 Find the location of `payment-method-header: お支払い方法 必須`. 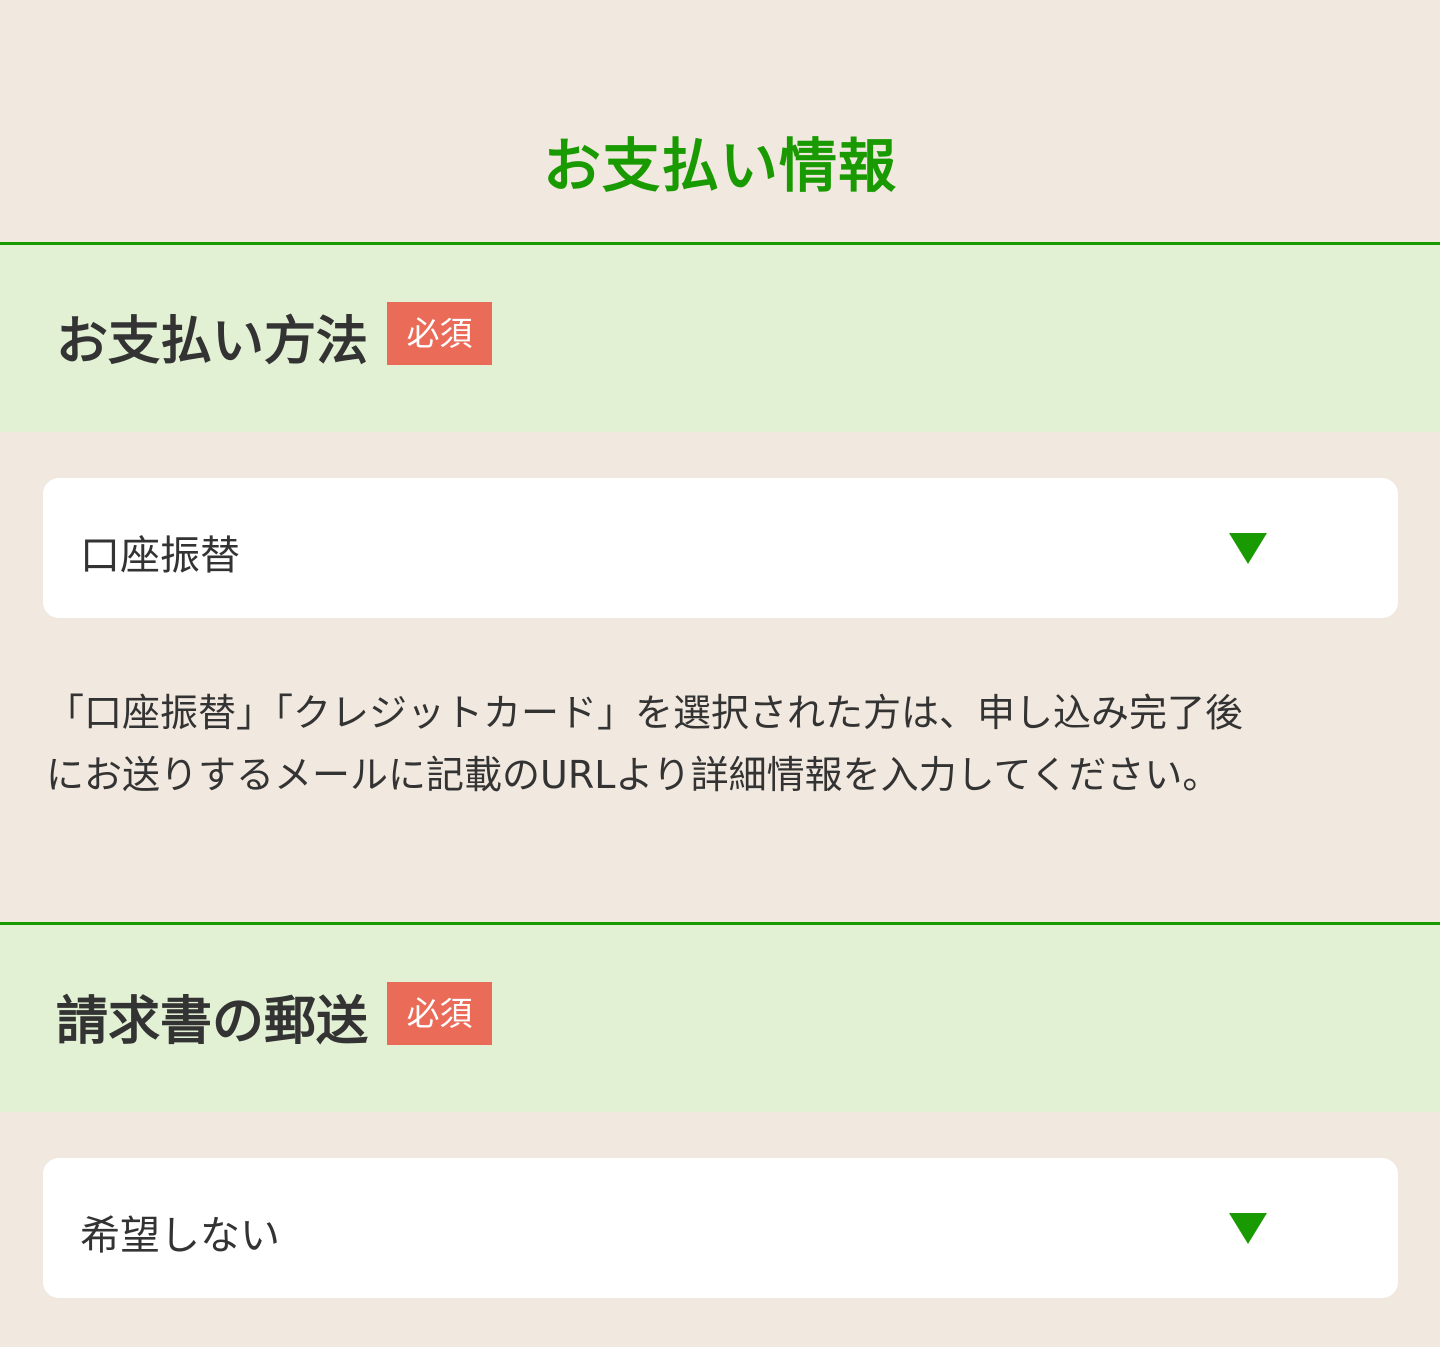

payment-method-header: お支払い方法 必須 is located at coordinates (720, 337).